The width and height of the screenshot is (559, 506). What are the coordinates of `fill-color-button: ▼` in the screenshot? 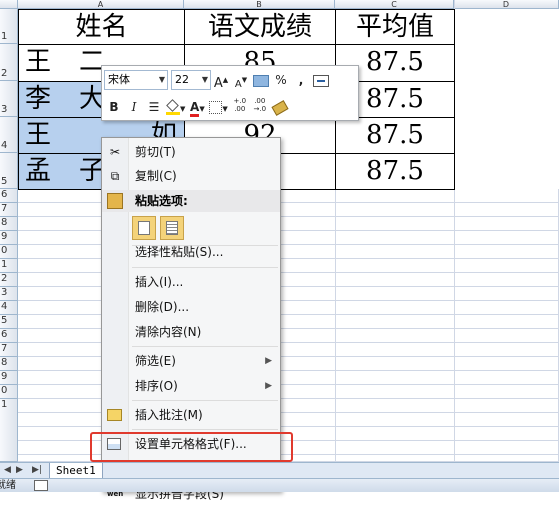 It's located at (175, 107).